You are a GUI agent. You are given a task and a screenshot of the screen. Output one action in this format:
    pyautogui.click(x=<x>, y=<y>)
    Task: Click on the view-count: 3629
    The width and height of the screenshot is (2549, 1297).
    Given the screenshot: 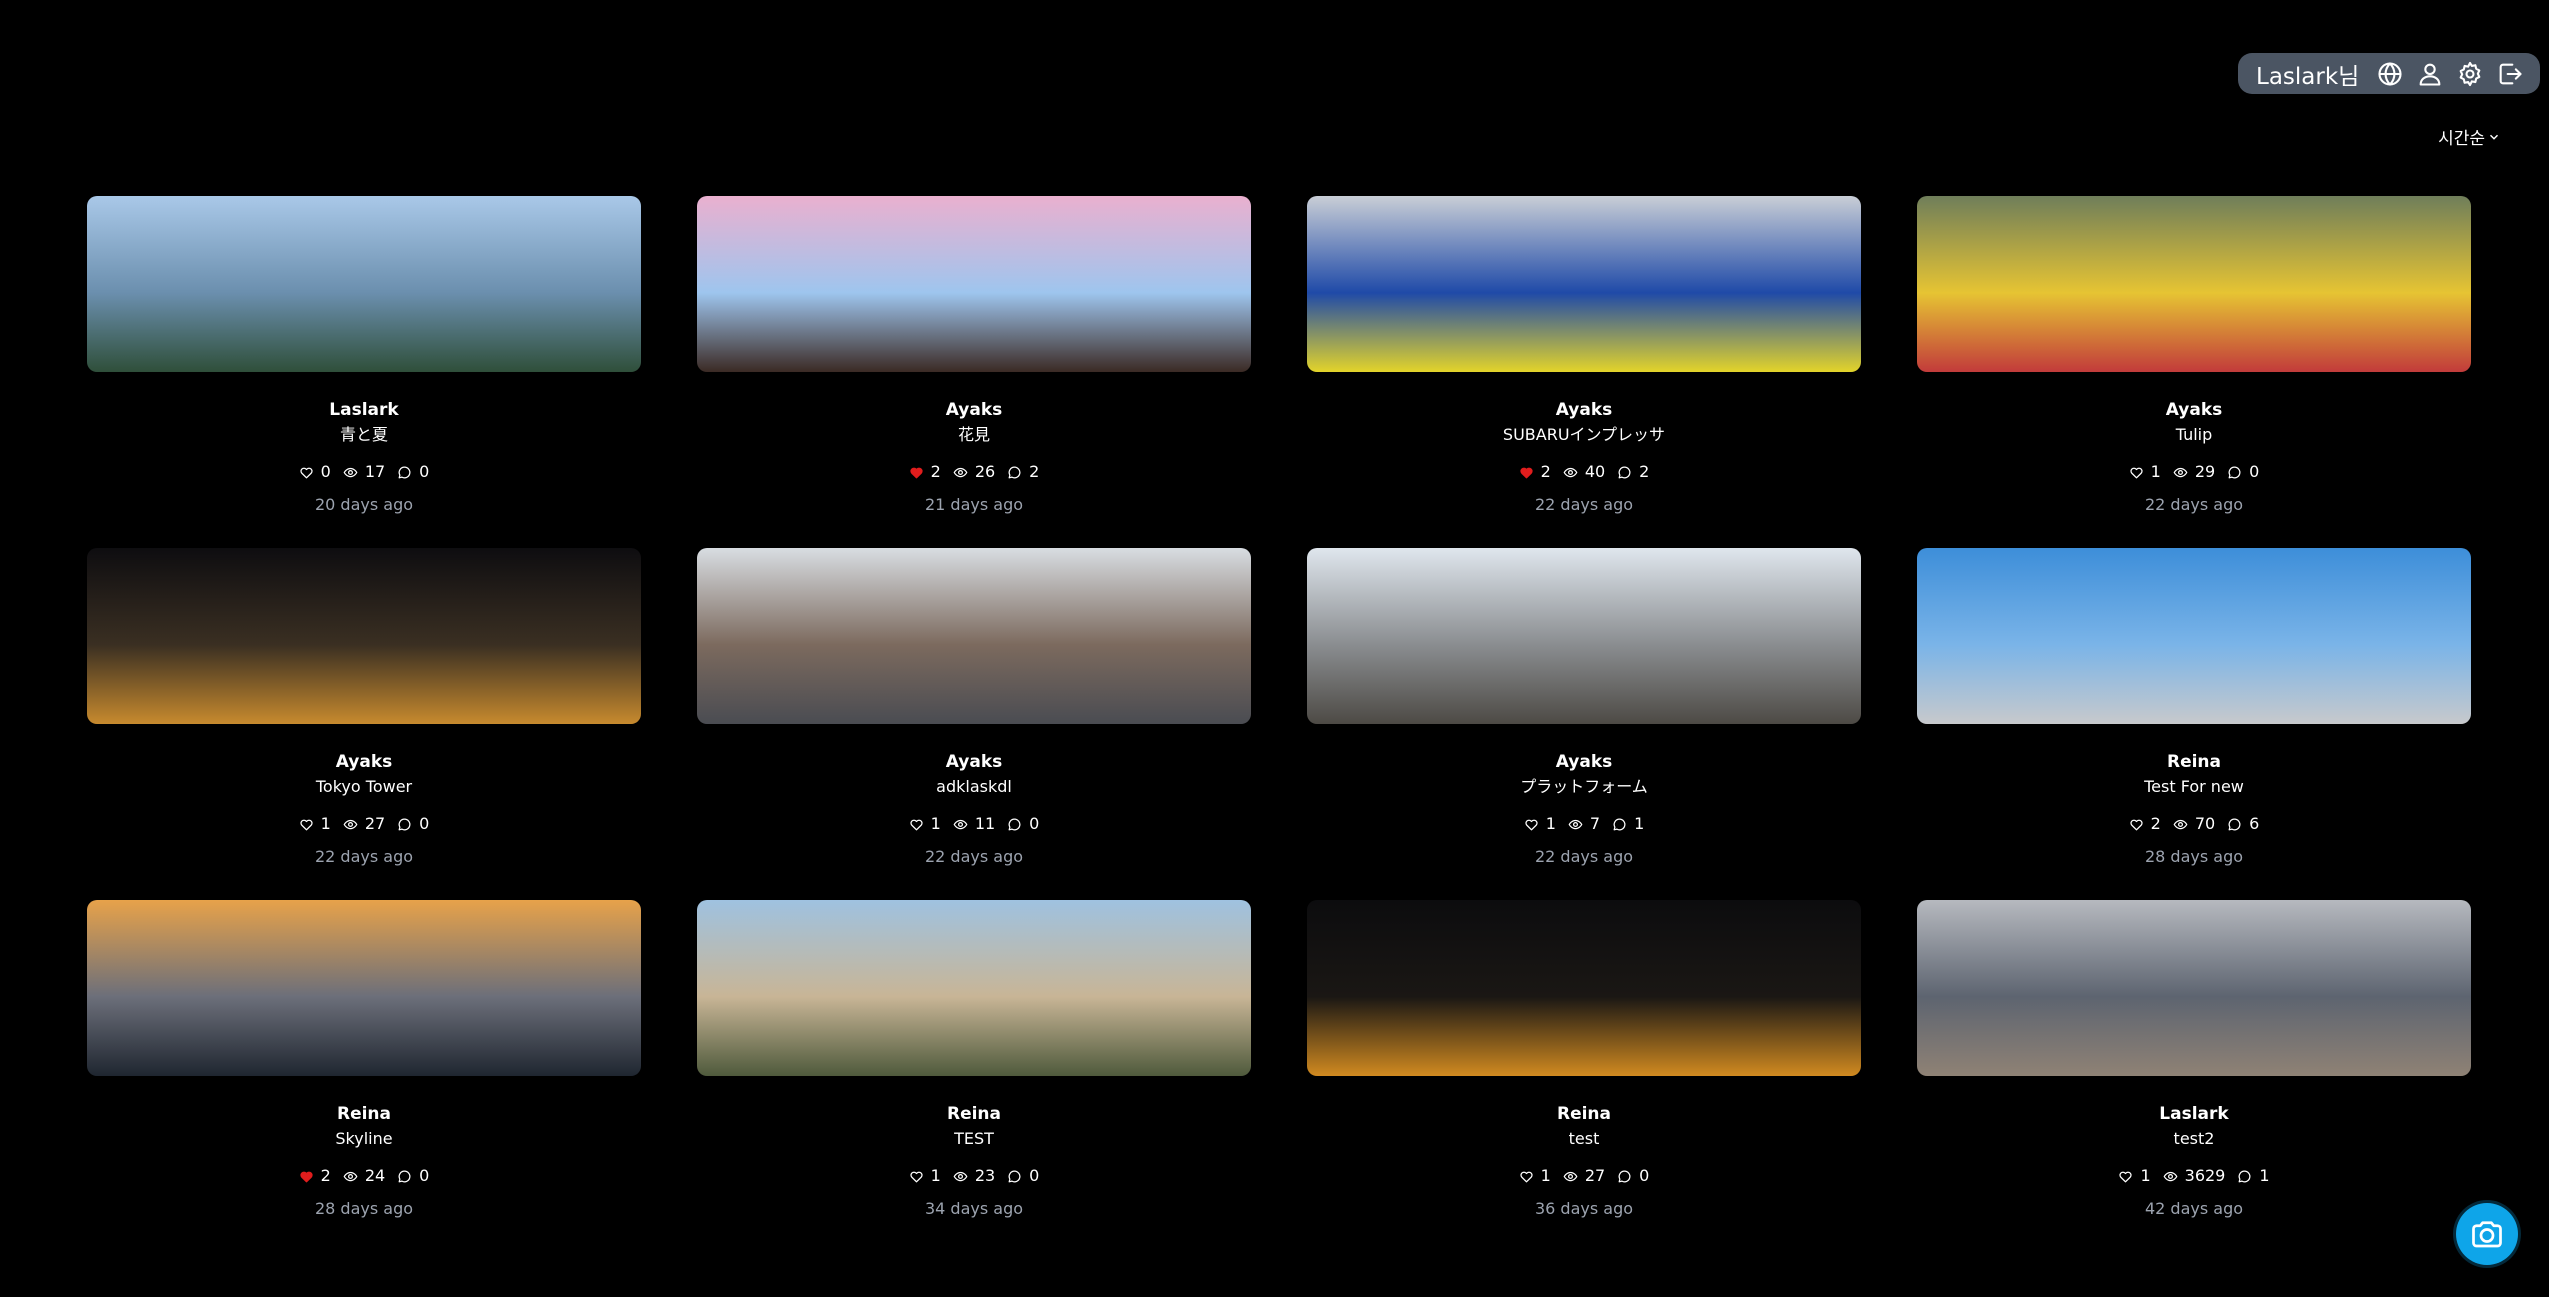 What is the action you would take?
    pyautogui.click(x=2194, y=1176)
    